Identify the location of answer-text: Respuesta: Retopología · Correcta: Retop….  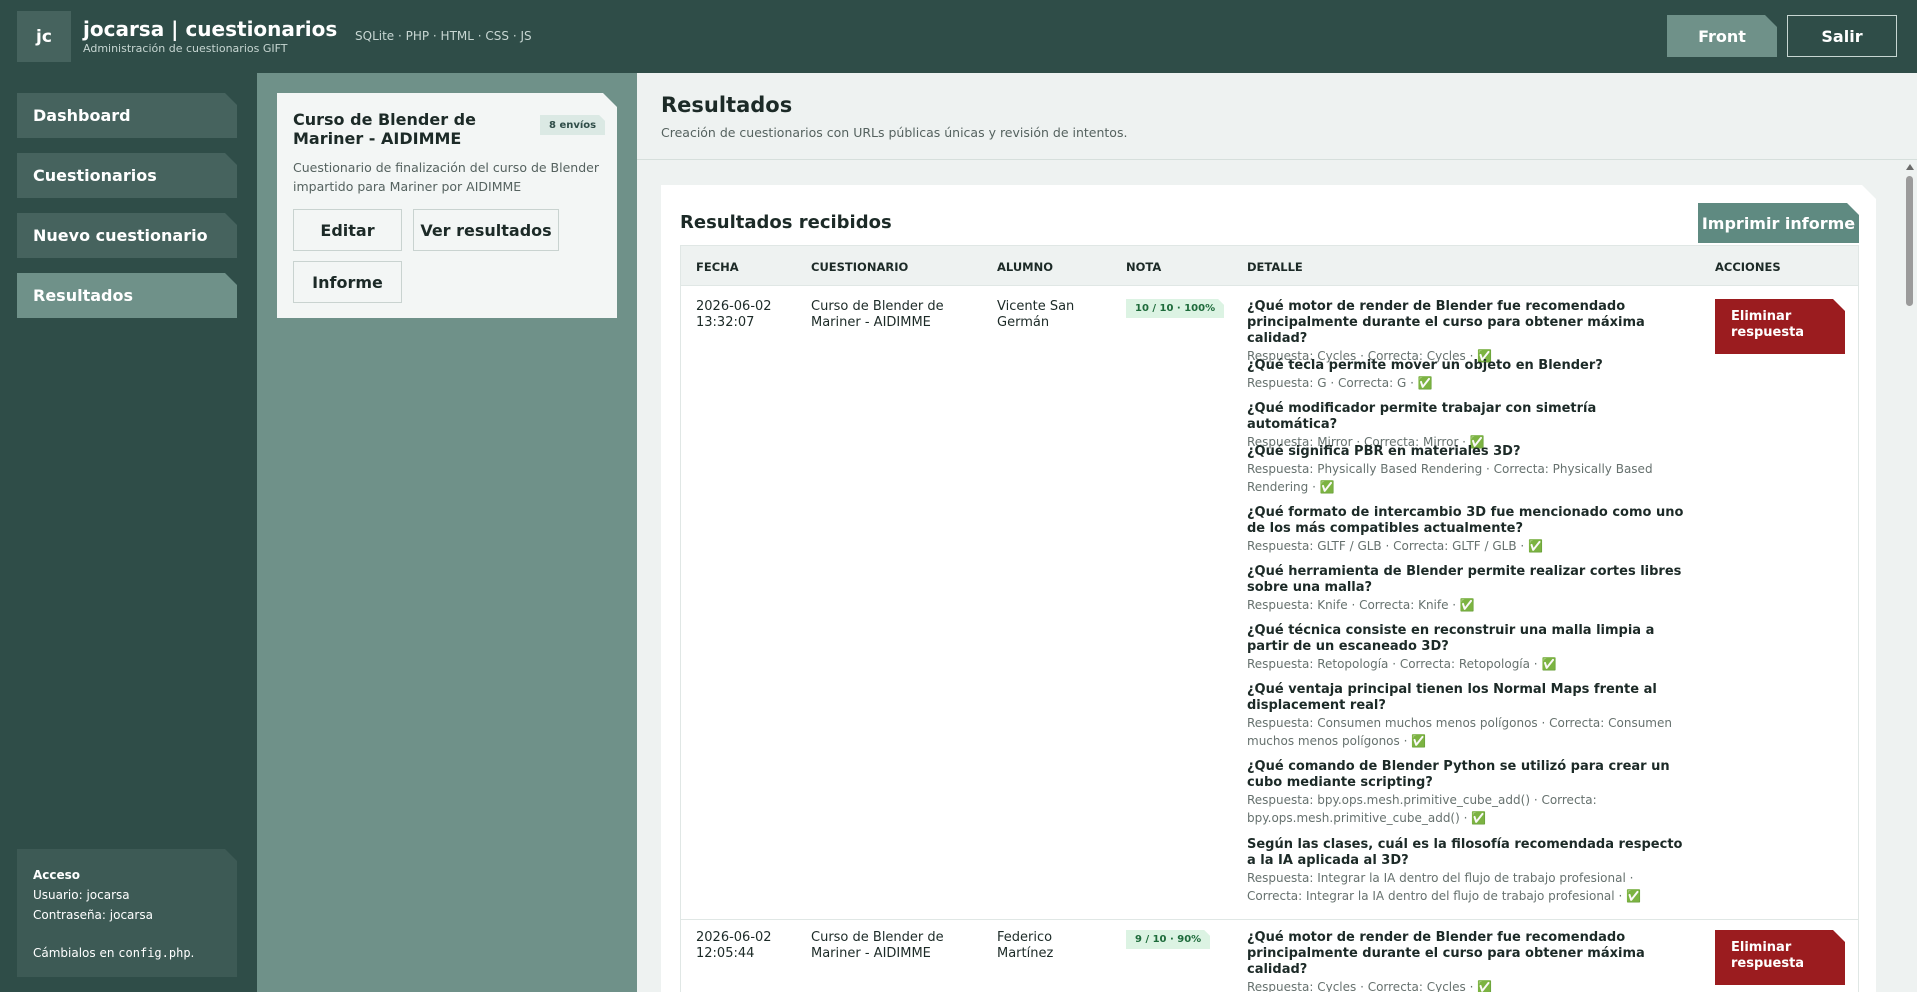
(1402, 664).